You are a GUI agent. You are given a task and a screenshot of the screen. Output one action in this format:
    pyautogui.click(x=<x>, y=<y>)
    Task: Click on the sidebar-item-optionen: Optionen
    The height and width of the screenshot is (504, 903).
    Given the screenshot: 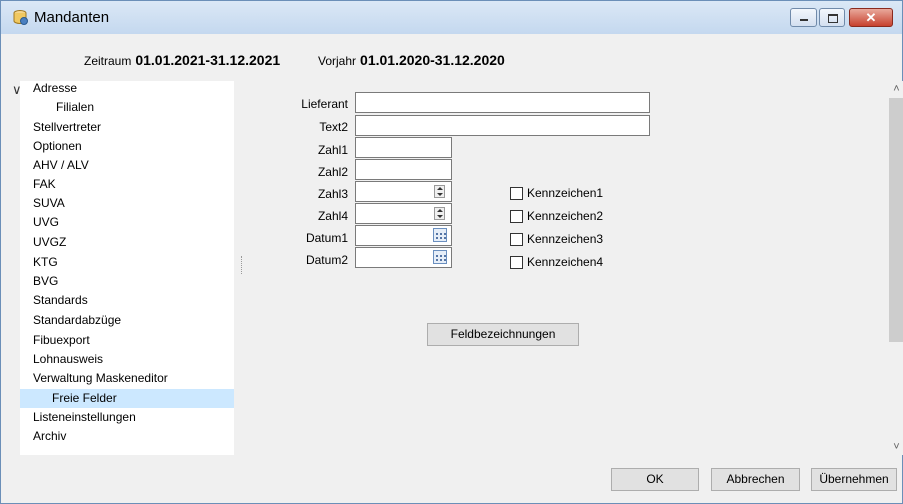 What is the action you would take?
    pyautogui.click(x=57, y=146)
    